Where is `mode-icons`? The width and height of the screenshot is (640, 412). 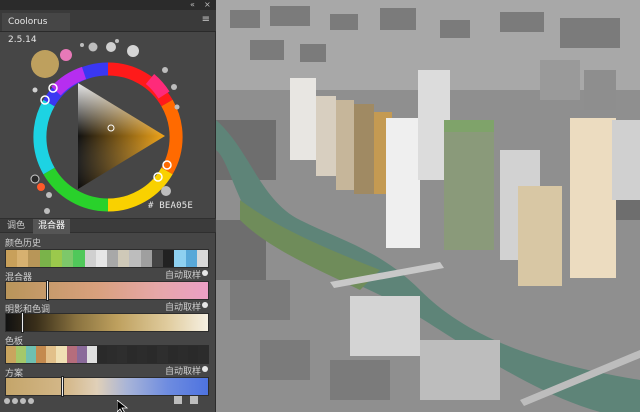
mode-icons is located at coordinates (109, 48).